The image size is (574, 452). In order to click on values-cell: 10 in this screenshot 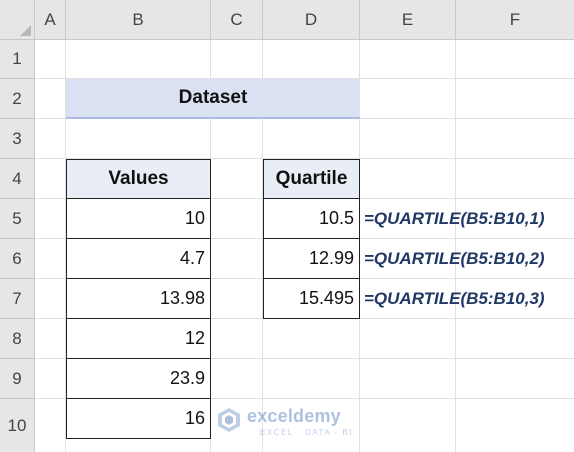, I will do `click(138, 218)`.